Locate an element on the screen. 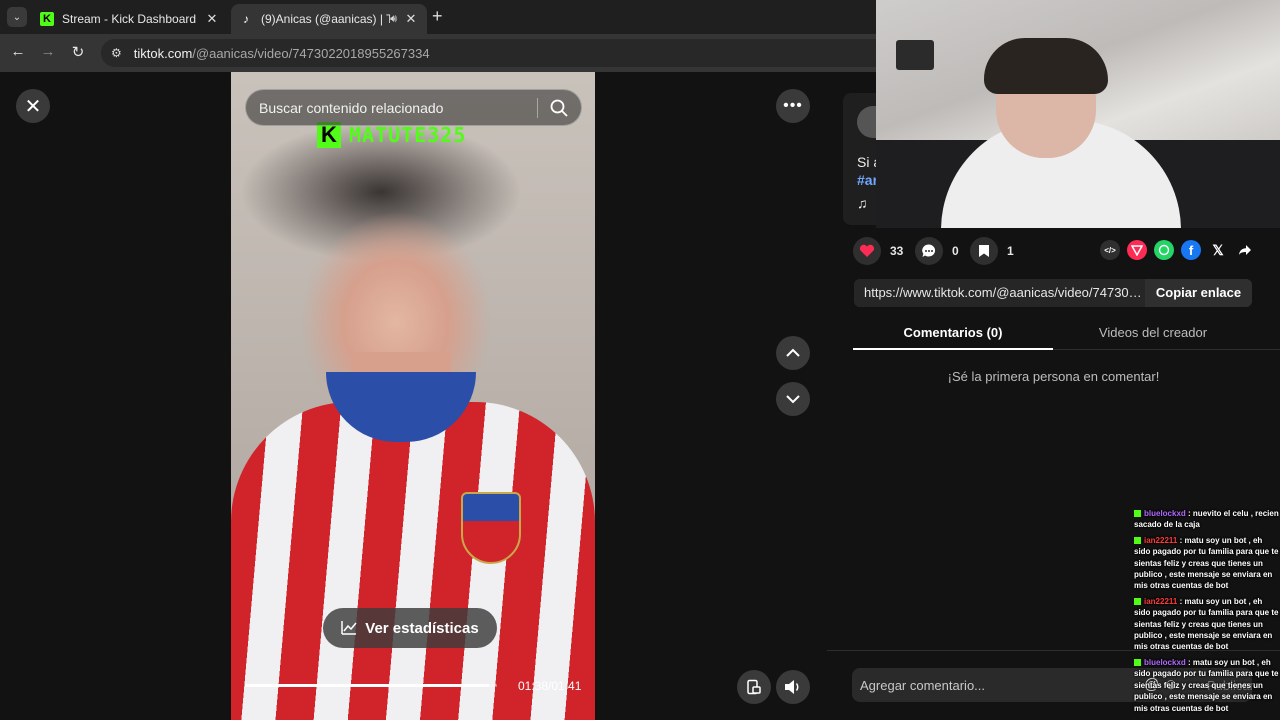 The width and height of the screenshot is (1280, 720). next-video-button is located at coordinates (793, 399).